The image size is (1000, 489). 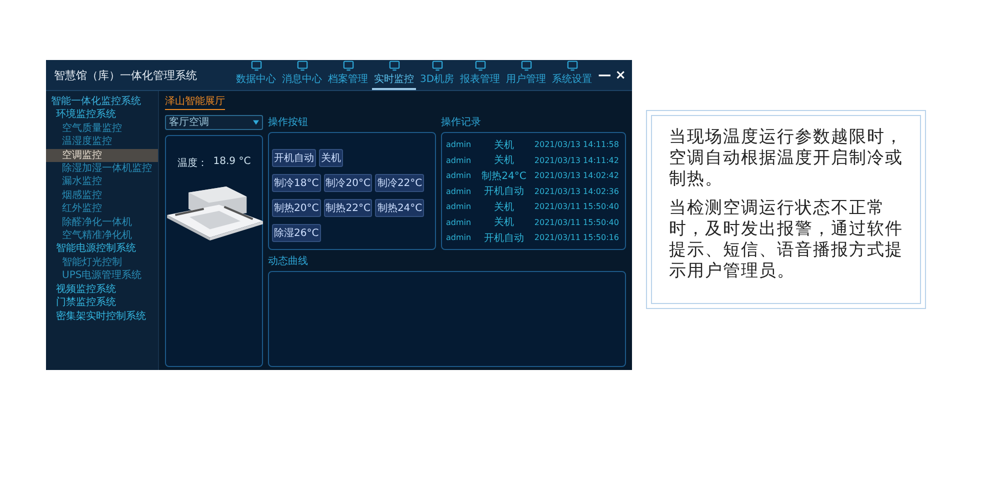 I want to click on nav-tab: 系统设置, so click(x=572, y=75).